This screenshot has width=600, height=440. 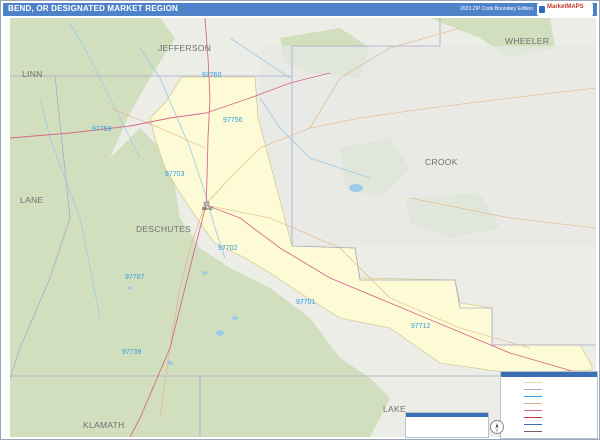 What do you see at coordinates (185, 48) in the screenshot?
I see `county-label-jefferson: JEFFERSON` at bounding box center [185, 48].